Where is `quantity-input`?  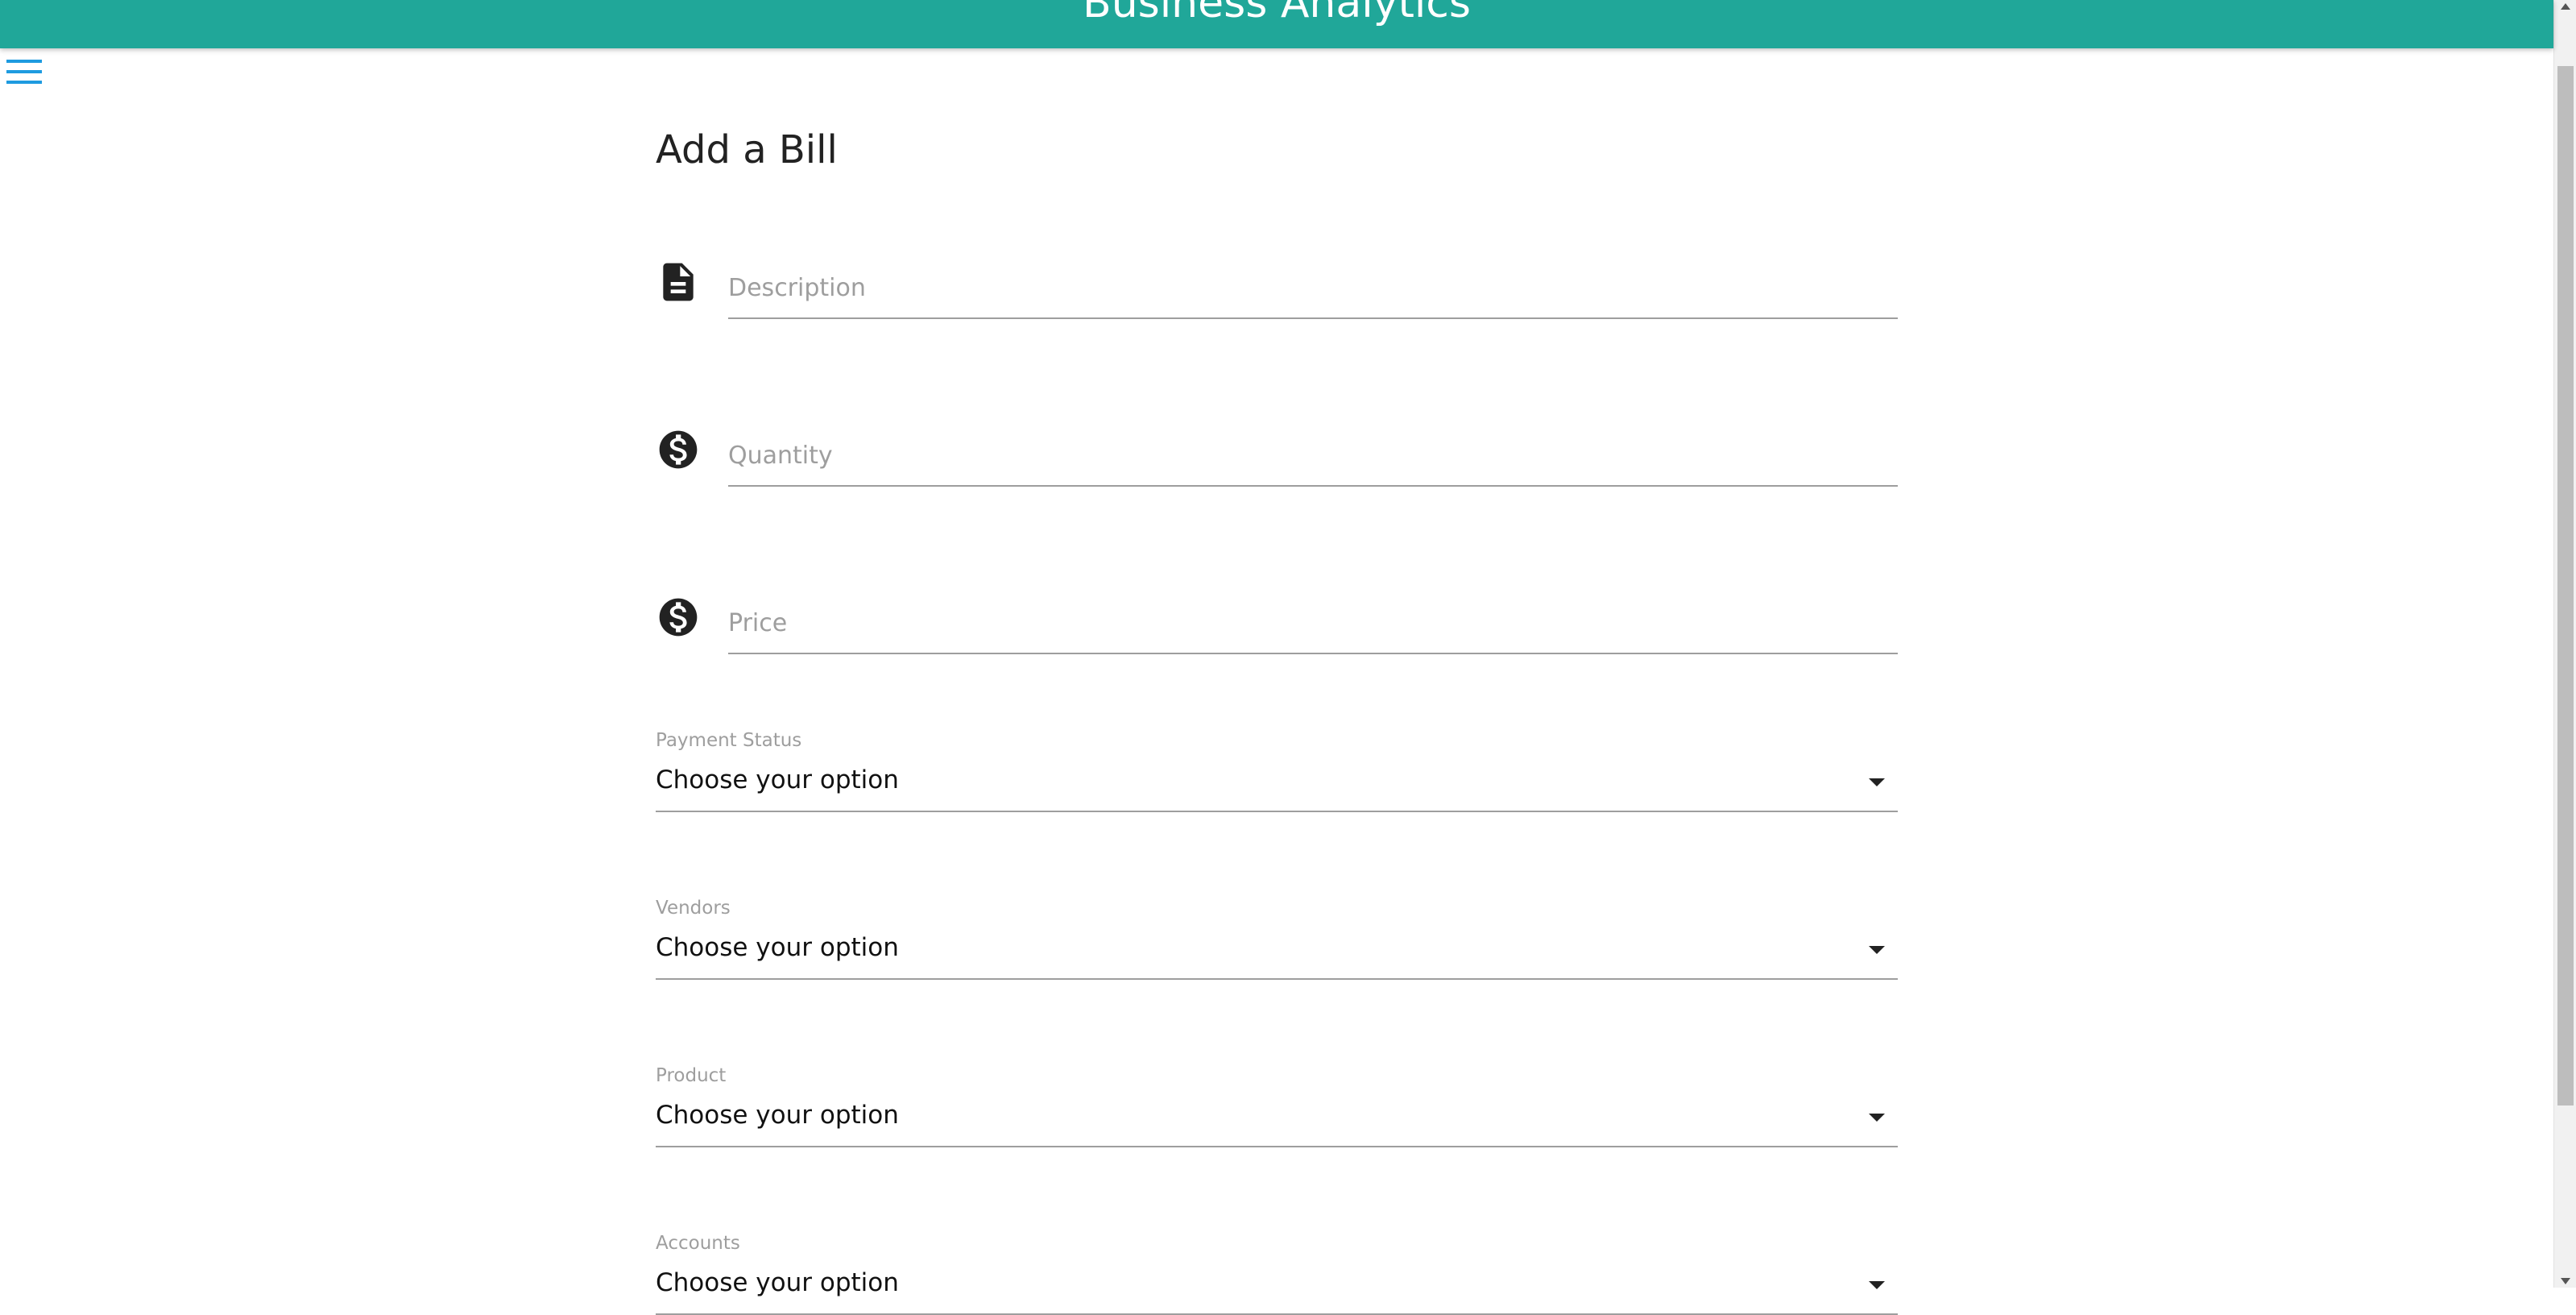 quantity-input is located at coordinates (1313, 455).